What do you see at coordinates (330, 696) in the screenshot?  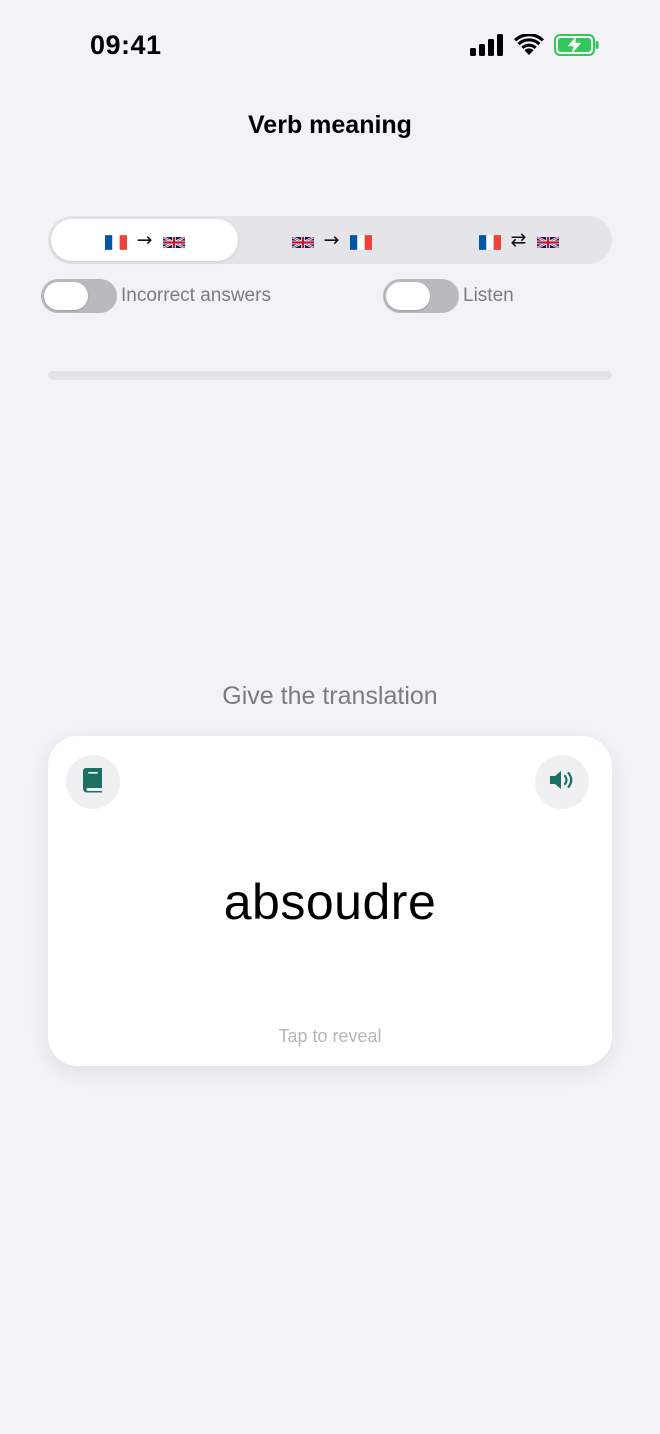 I see `prompt-text: Give the translation` at bounding box center [330, 696].